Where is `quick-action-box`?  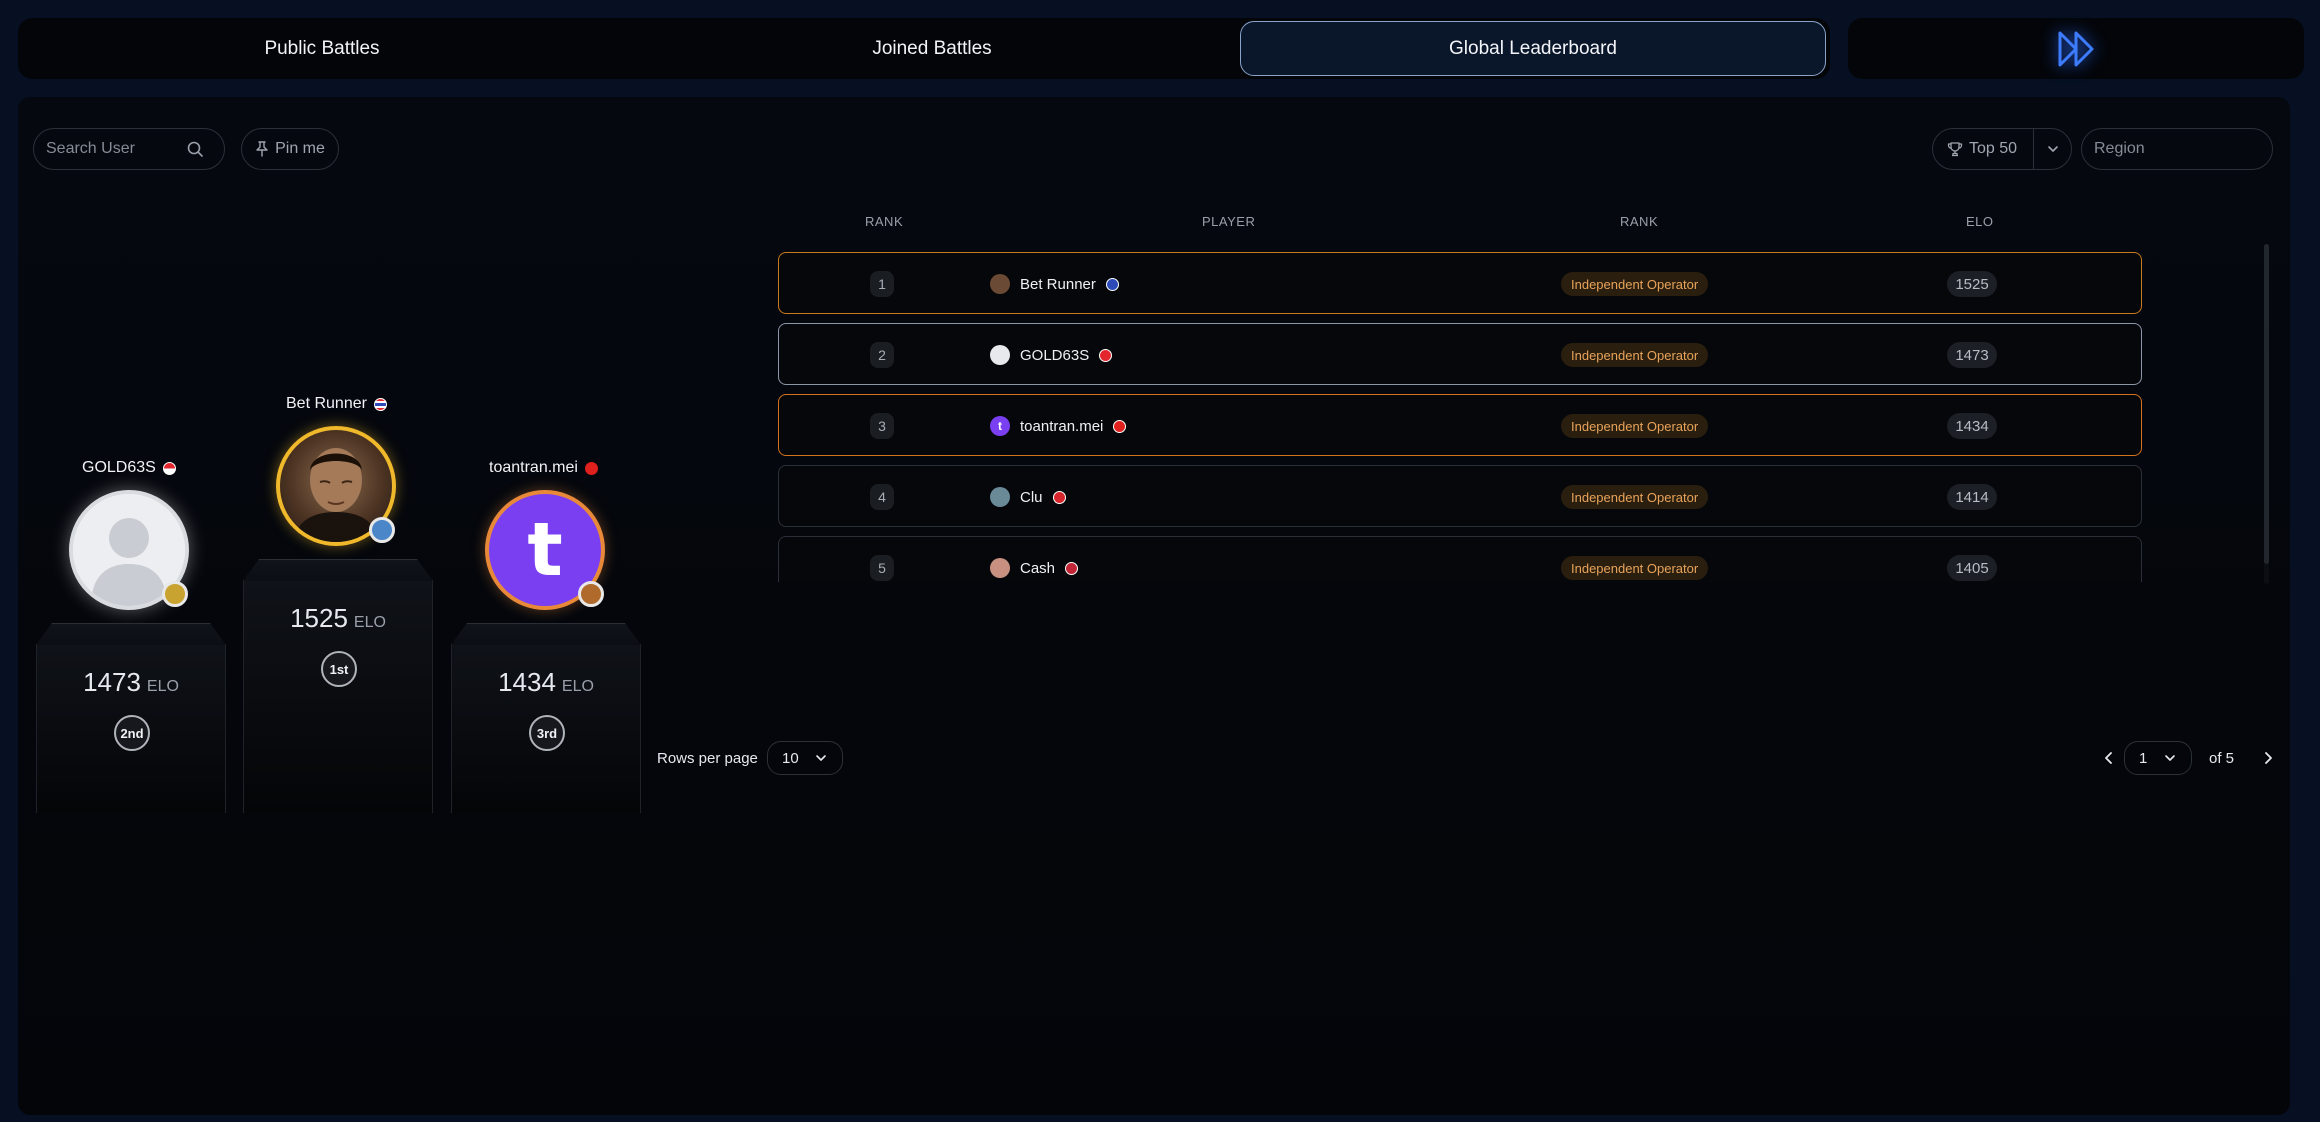 quick-action-box is located at coordinates (2076, 48).